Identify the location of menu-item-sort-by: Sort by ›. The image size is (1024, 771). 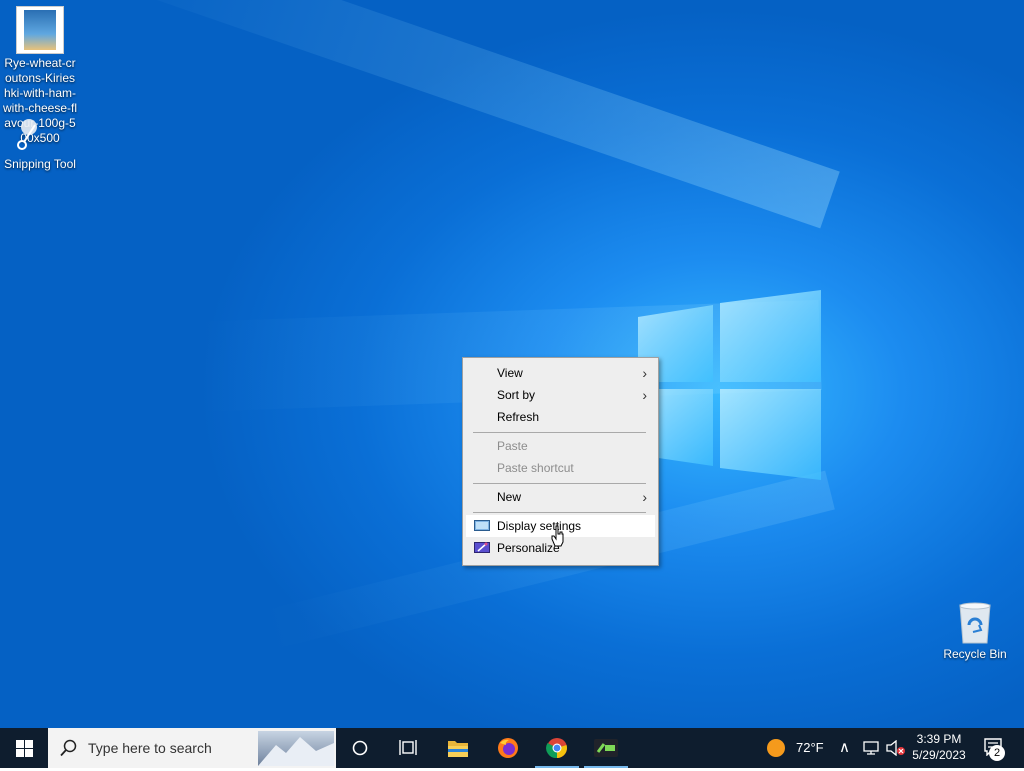
(560, 395).